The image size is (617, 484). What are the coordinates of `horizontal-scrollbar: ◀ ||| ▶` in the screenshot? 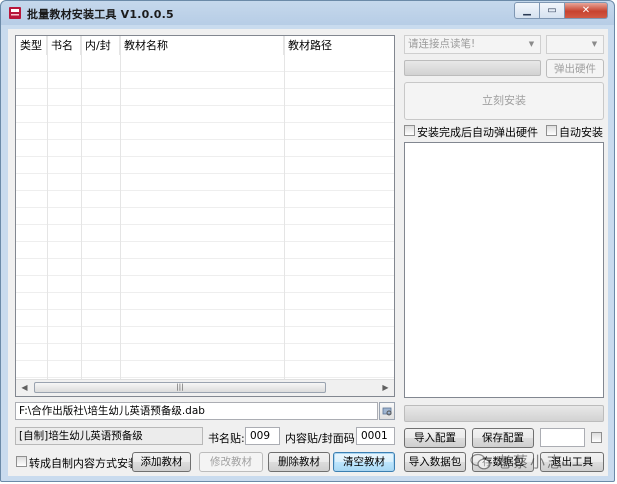 It's located at (205, 387).